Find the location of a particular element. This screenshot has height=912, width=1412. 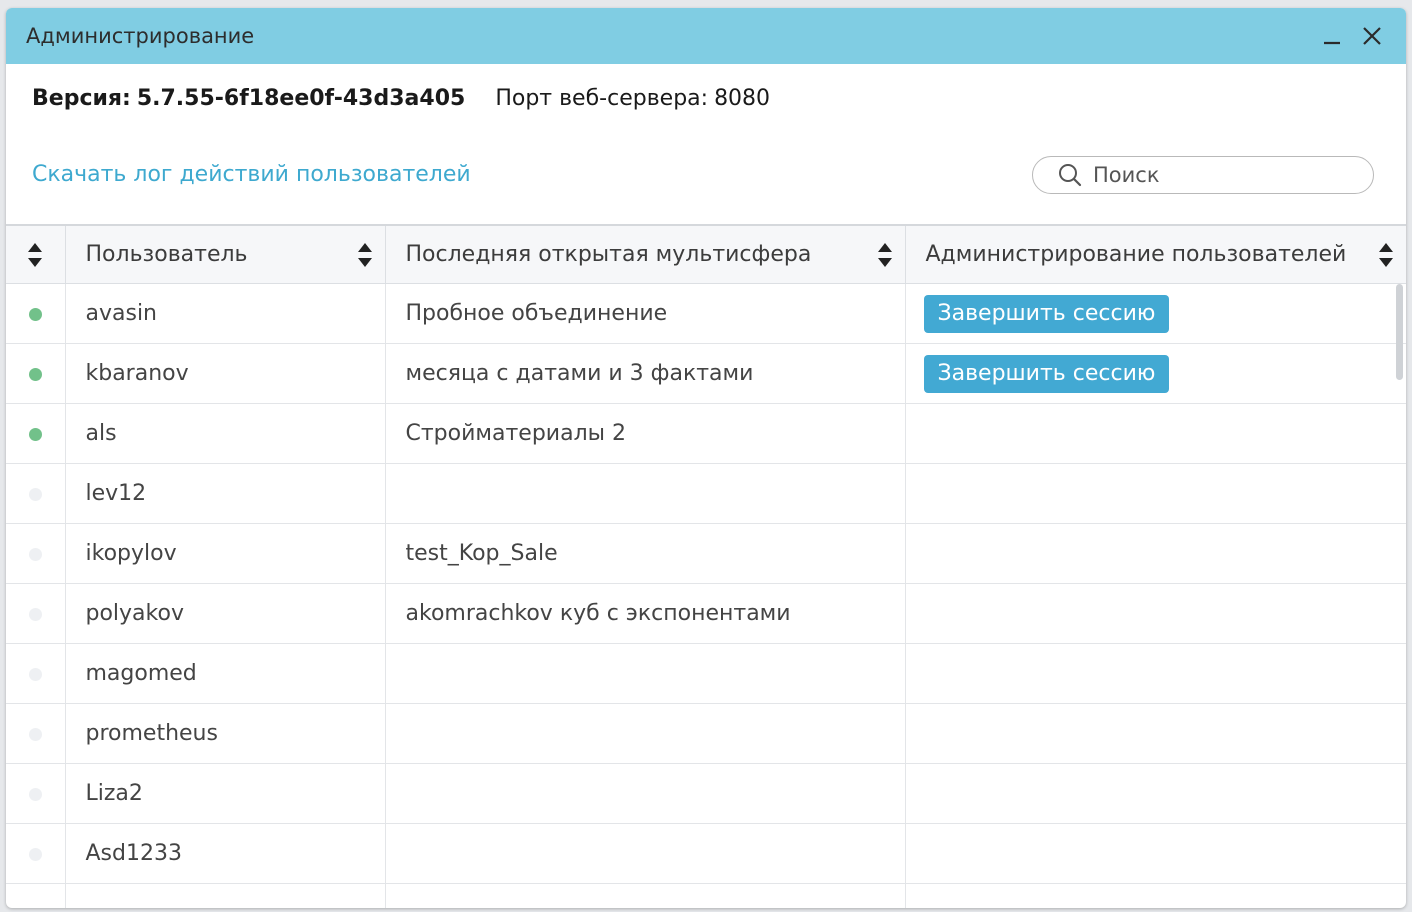

table-row: als Стройматериалы 2 is located at coordinates (706, 433).